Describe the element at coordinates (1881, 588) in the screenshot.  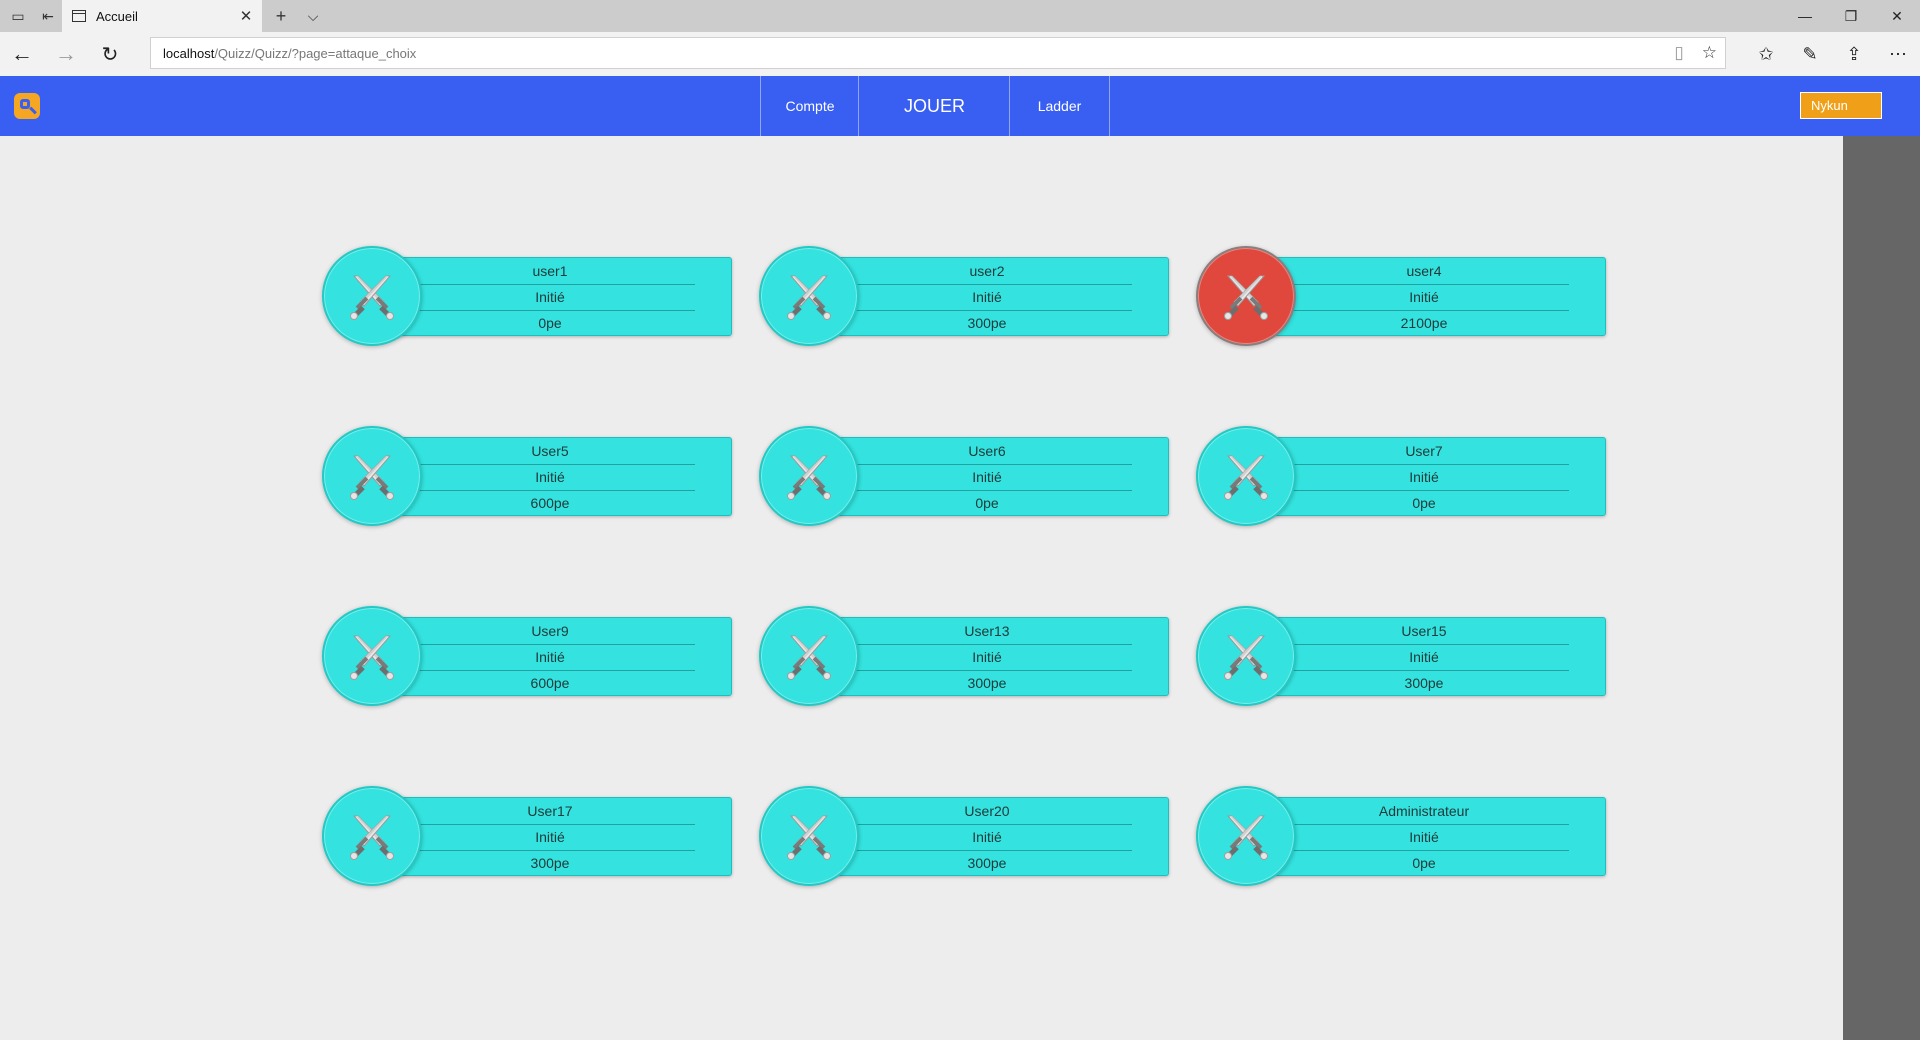
I see `scrollbar-gutter` at that location.